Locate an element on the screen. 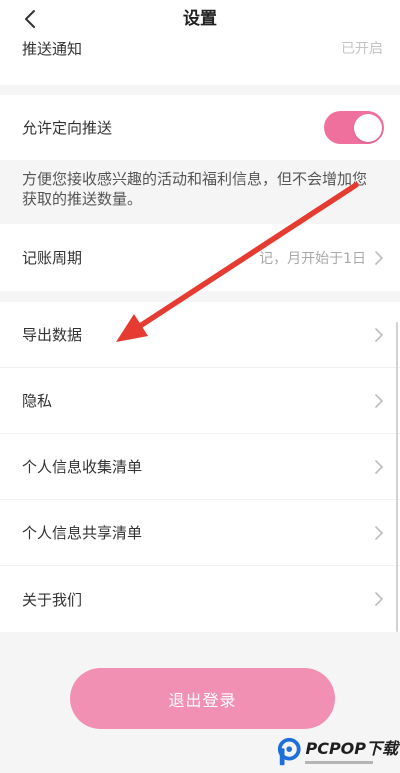 Image resolution: width=400 pixels, height=773 pixels. settings-row-personal-info-collection: 个人信息收集清单 is located at coordinates (200, 467).